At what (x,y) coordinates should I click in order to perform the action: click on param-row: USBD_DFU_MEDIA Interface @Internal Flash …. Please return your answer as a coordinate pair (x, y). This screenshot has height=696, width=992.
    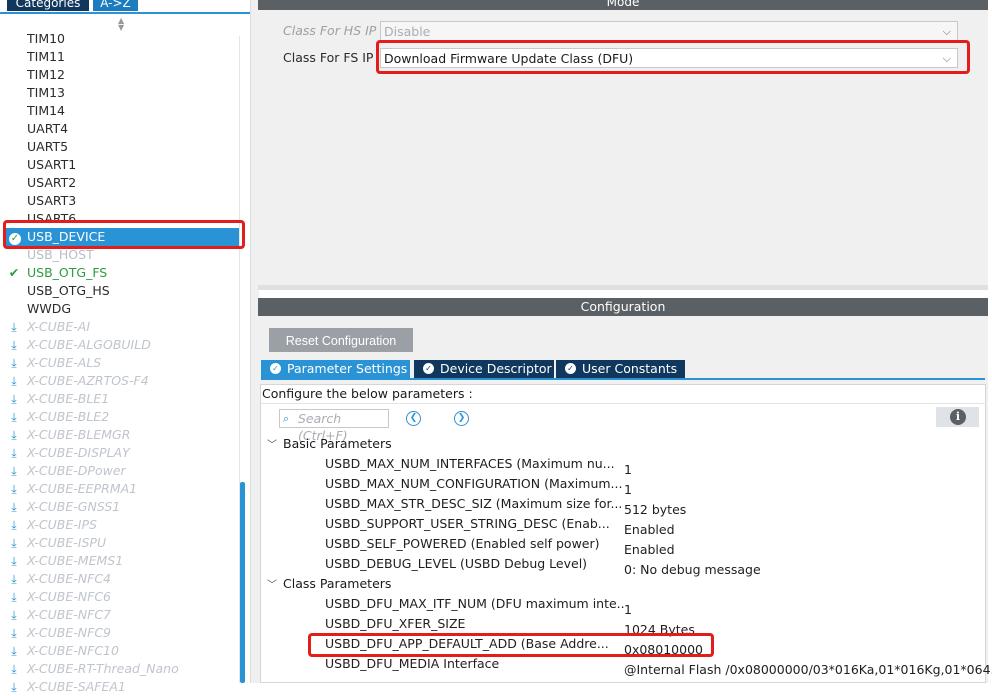
    Looking at the image, I should click on (658, 665).